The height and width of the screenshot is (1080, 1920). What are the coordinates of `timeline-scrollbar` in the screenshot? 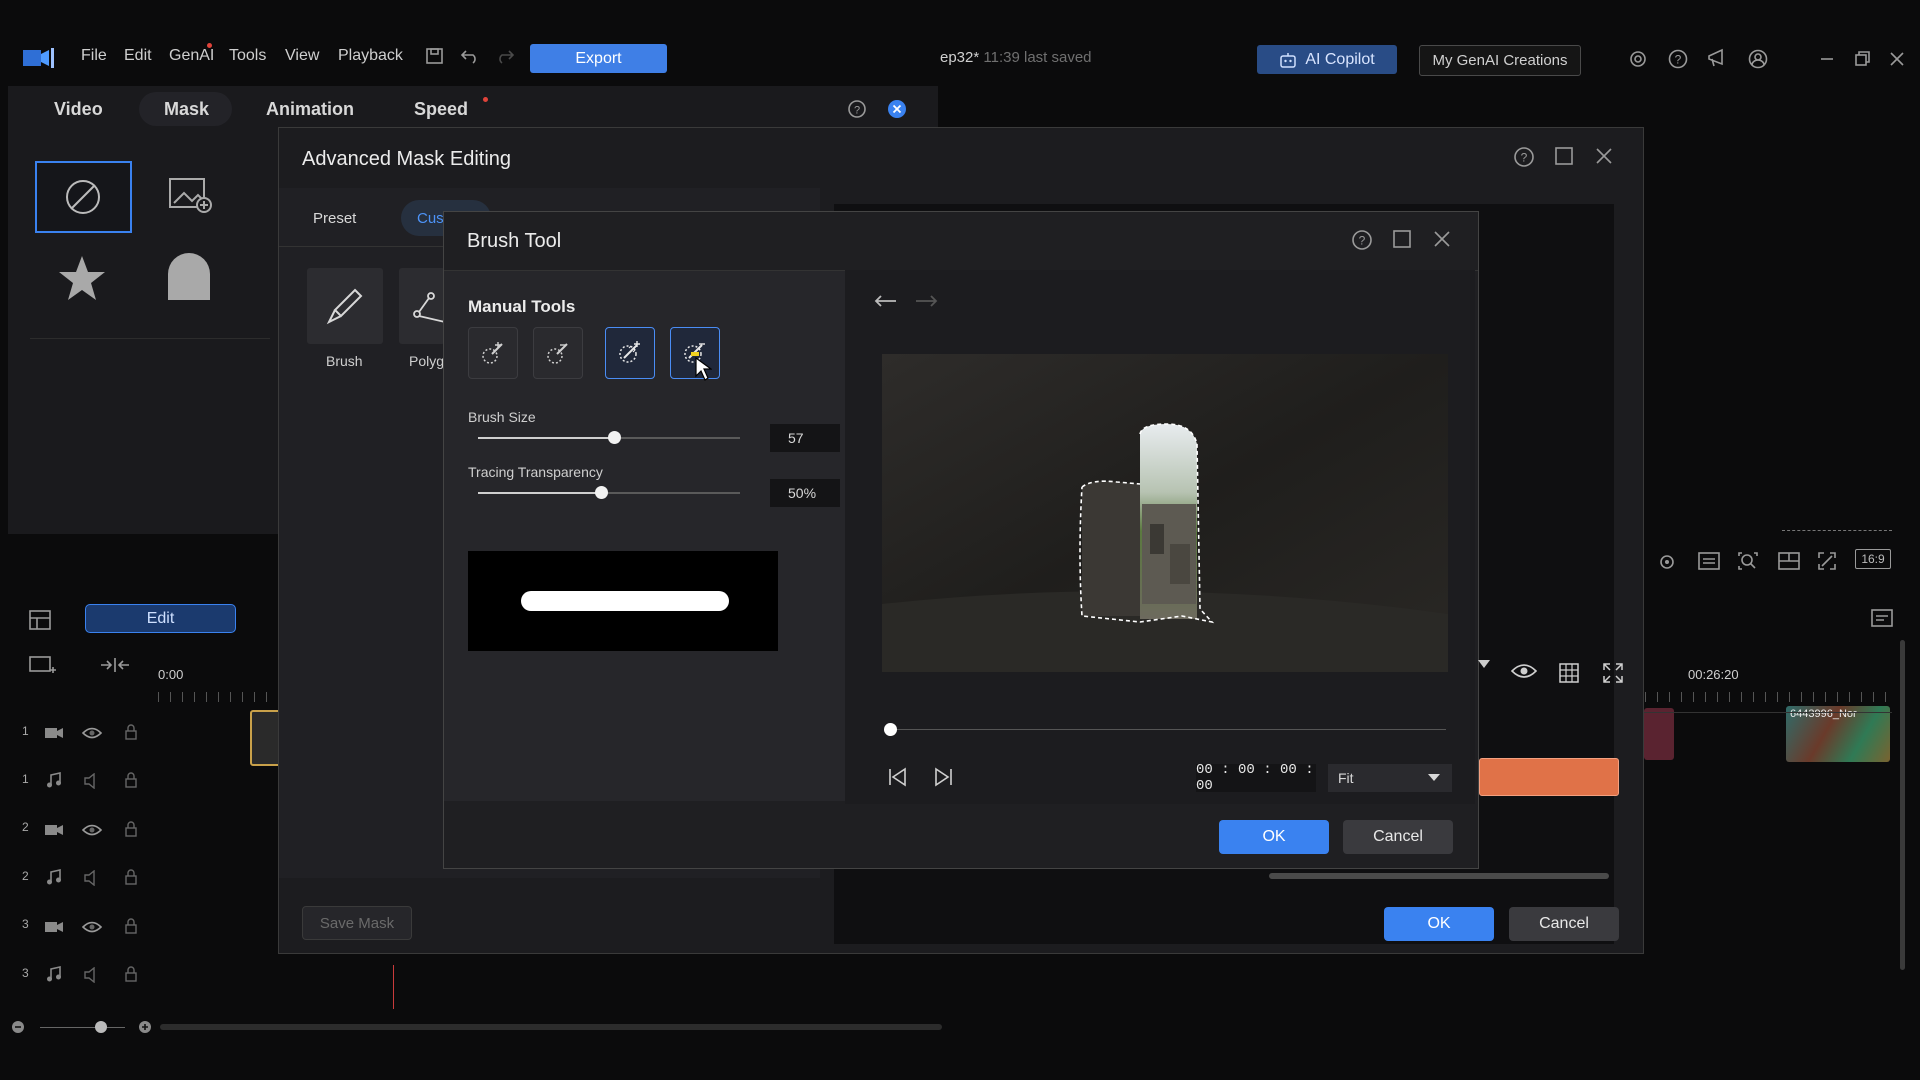 It's located at (551, 1027).